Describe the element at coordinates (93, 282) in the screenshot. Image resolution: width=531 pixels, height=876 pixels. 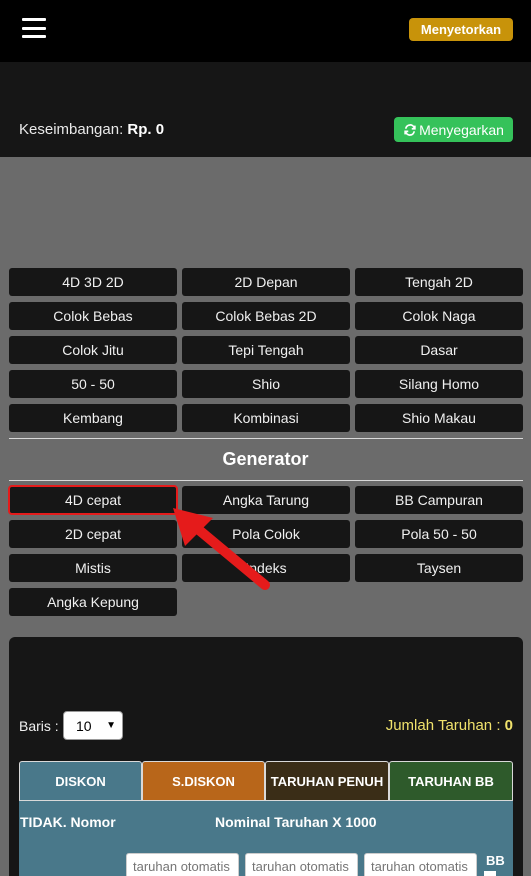
I see `bet-type-button: 4D 3D 2D` at that location.